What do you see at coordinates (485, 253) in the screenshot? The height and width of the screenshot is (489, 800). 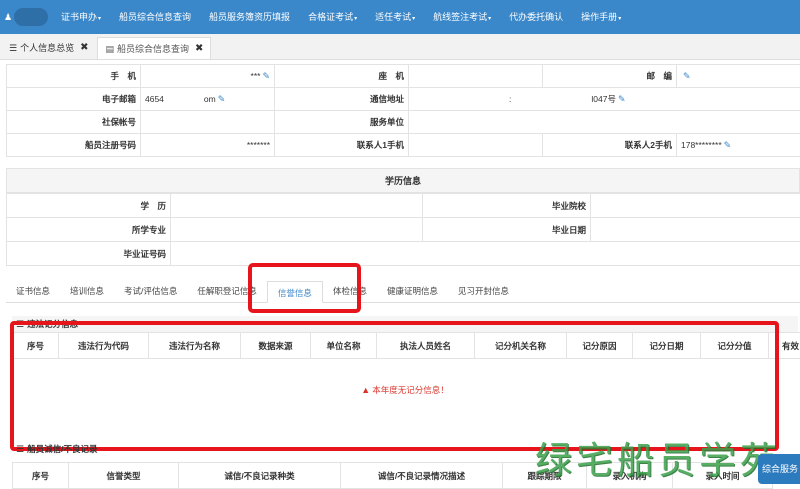 I see `diploma-number-value` at bounding box center [485, 253].